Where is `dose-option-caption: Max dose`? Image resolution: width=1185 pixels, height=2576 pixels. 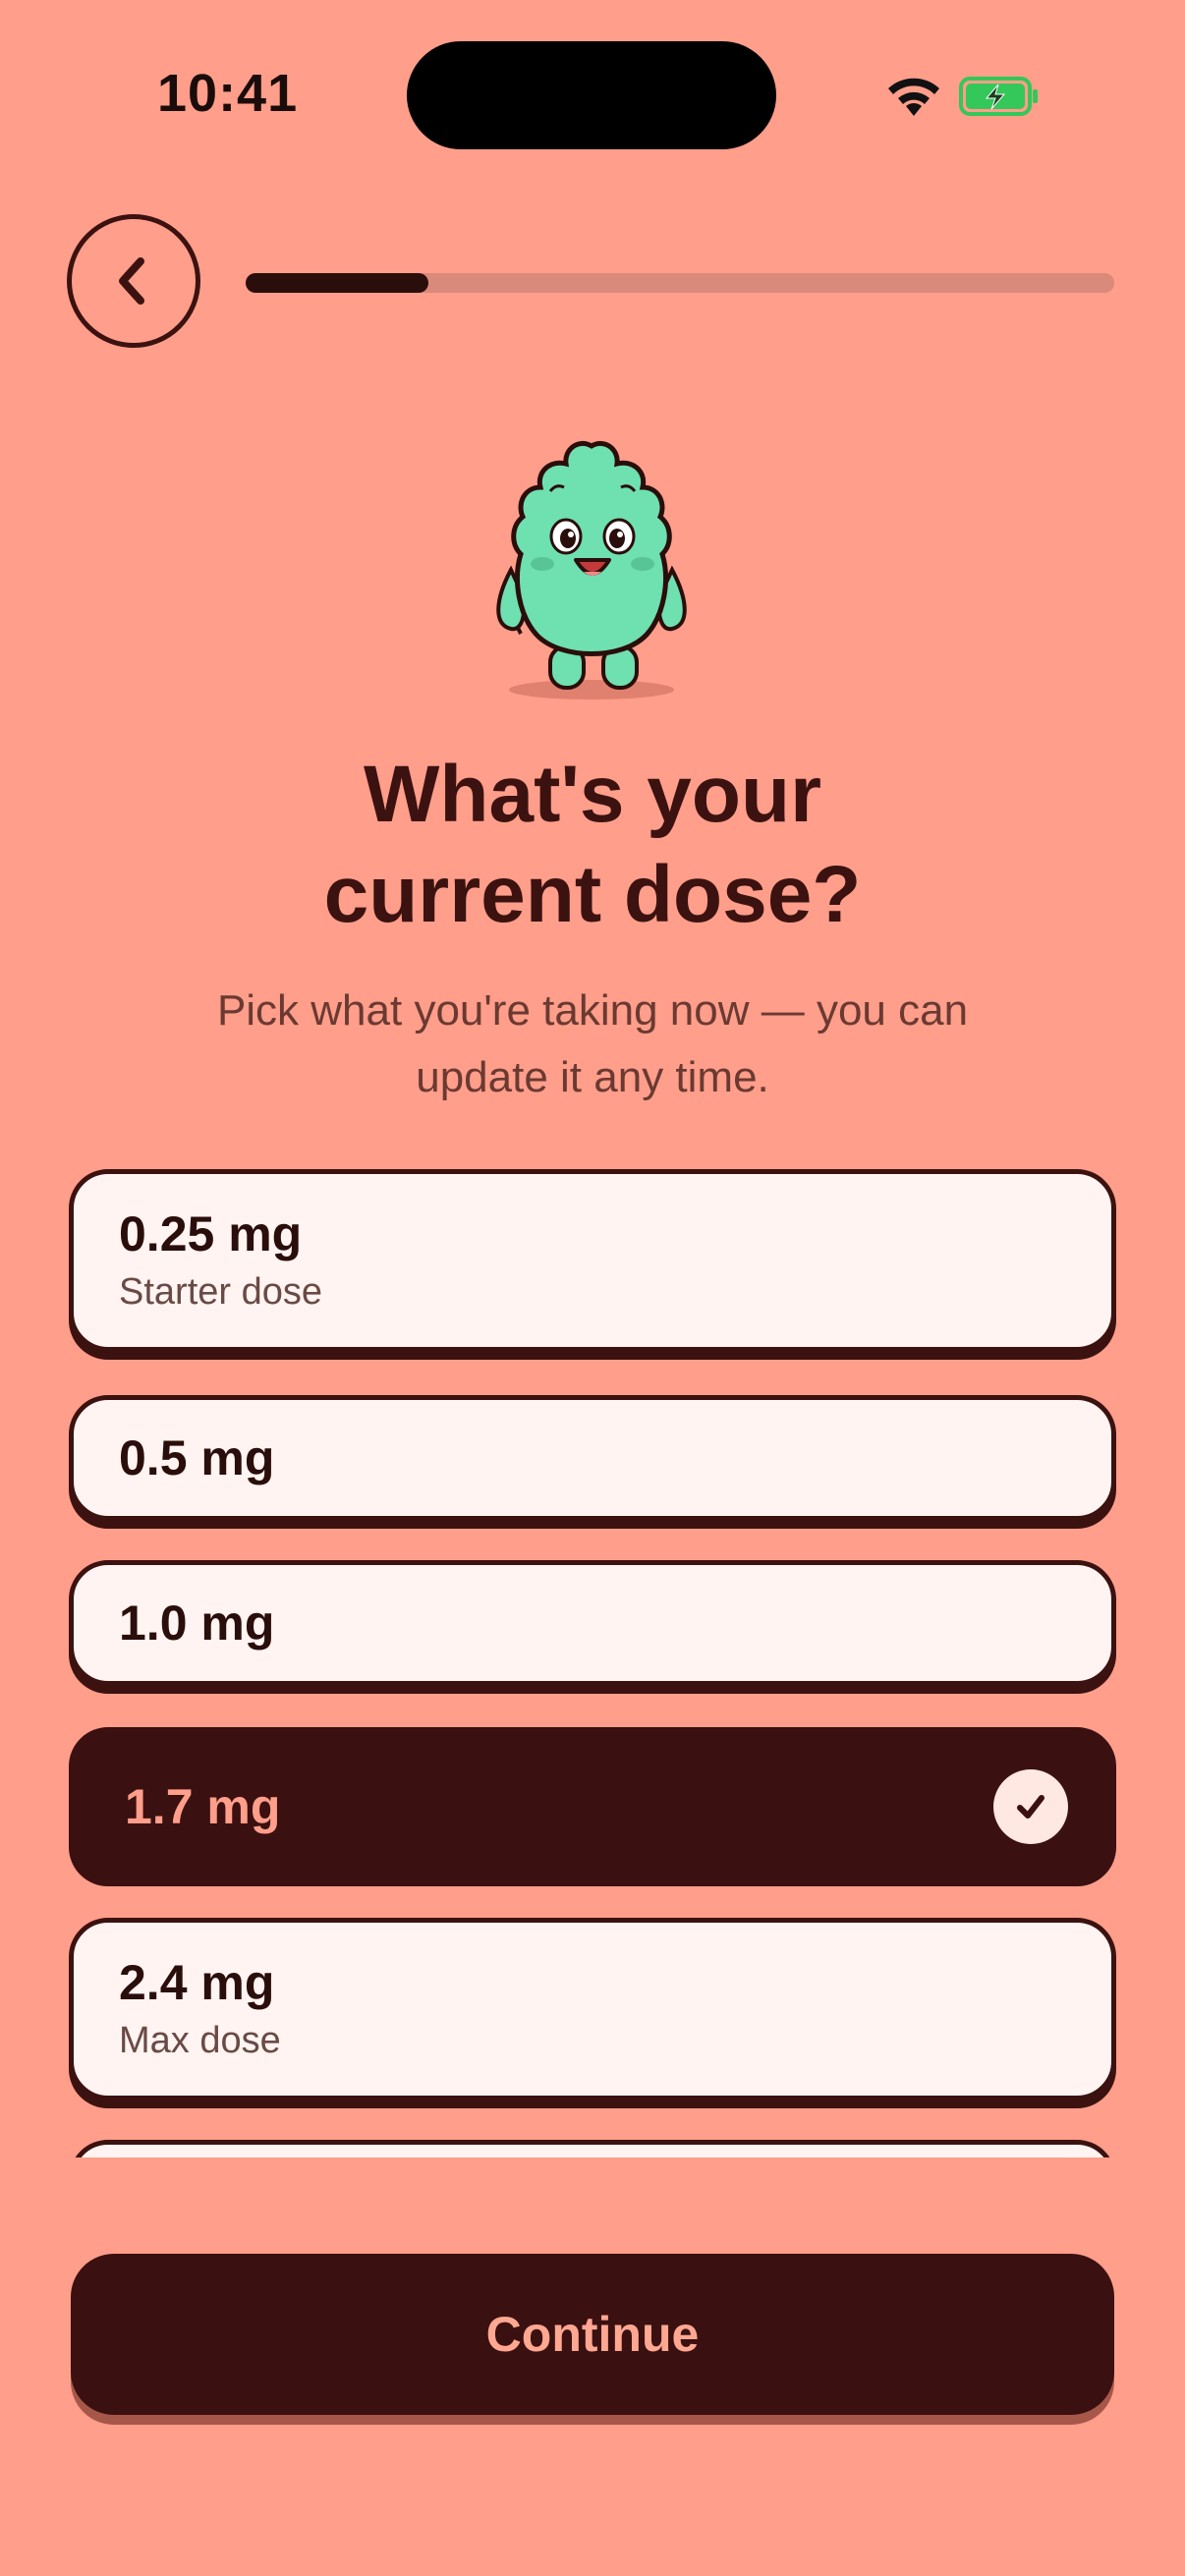 dose-option-caption: Max dose is located at coordinates (200, 2040).